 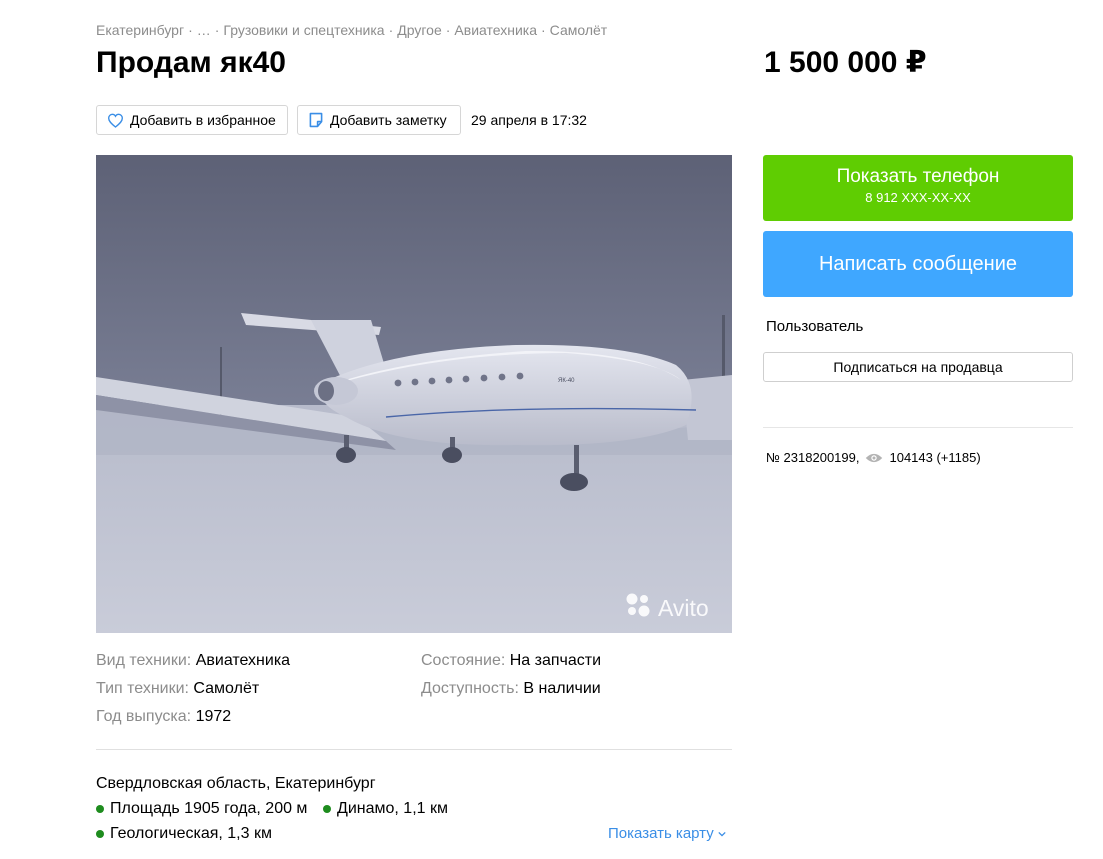 What do you see at coordinates (529, 120) in the screenshot?
I see `publish-date: 29 апреля в 17:32` at bounding box center [529, 120].